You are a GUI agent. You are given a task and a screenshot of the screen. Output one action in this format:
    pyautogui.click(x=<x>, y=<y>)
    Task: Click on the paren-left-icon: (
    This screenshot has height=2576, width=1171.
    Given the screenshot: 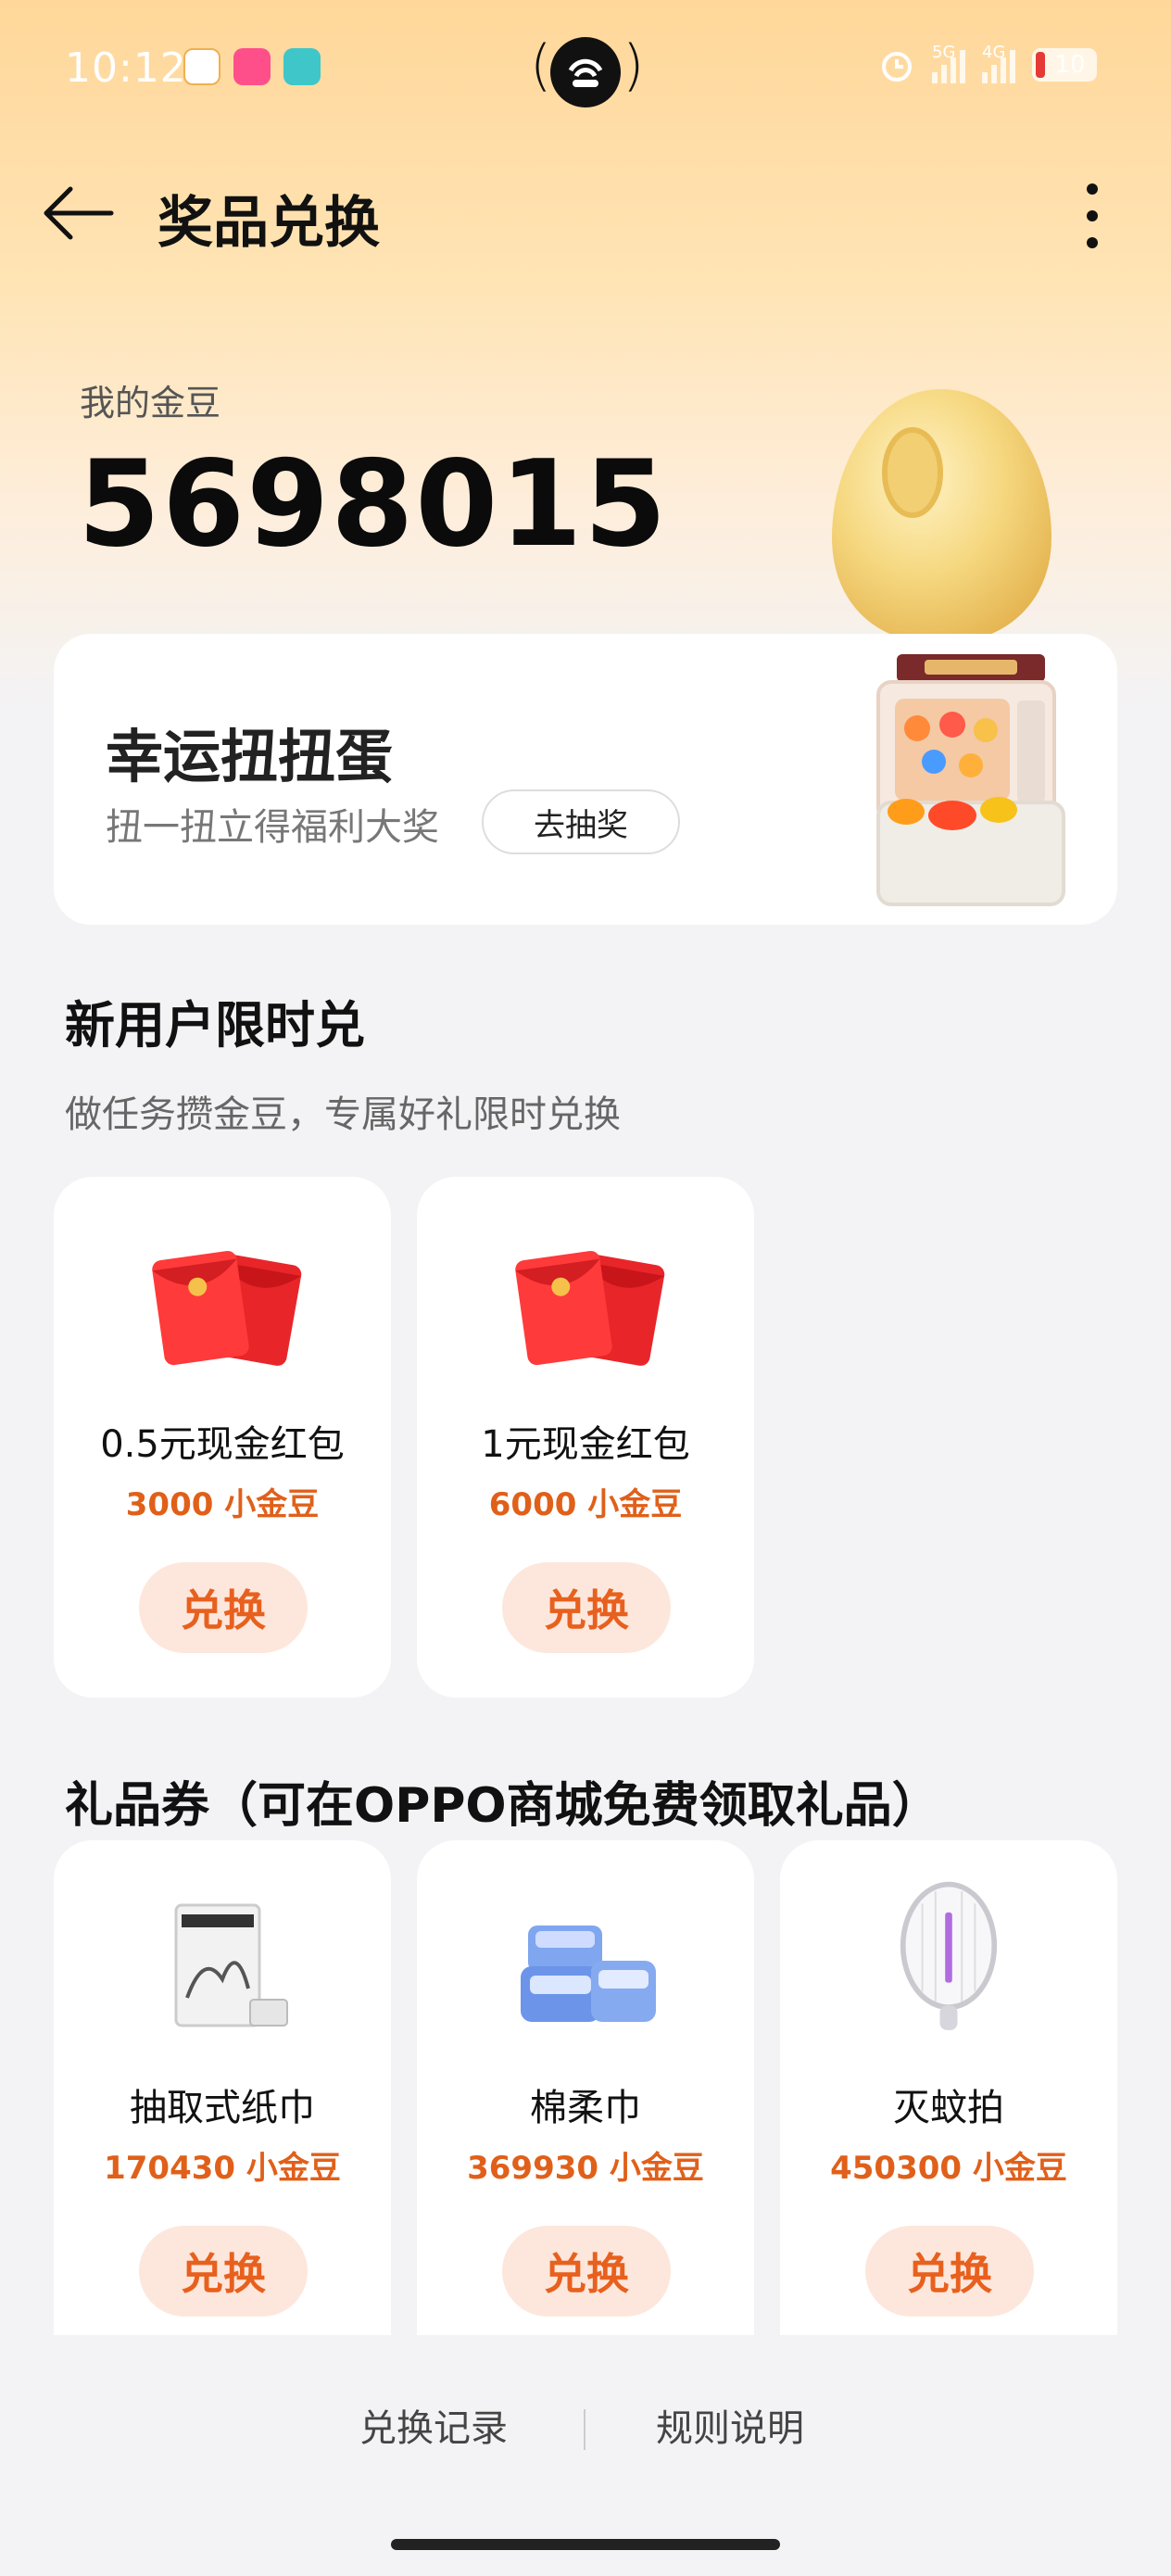 What is the action you would take?
    pyautogui.click(x=541, y=65)
    